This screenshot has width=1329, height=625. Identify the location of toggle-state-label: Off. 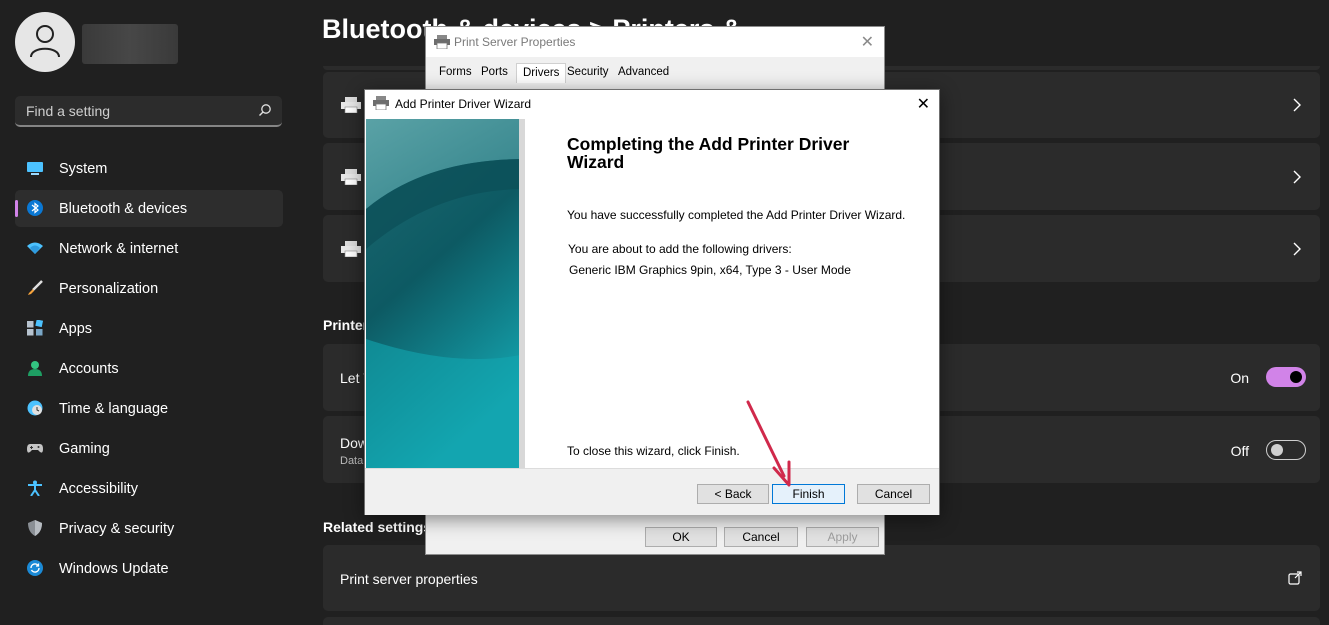
(1239, 451).